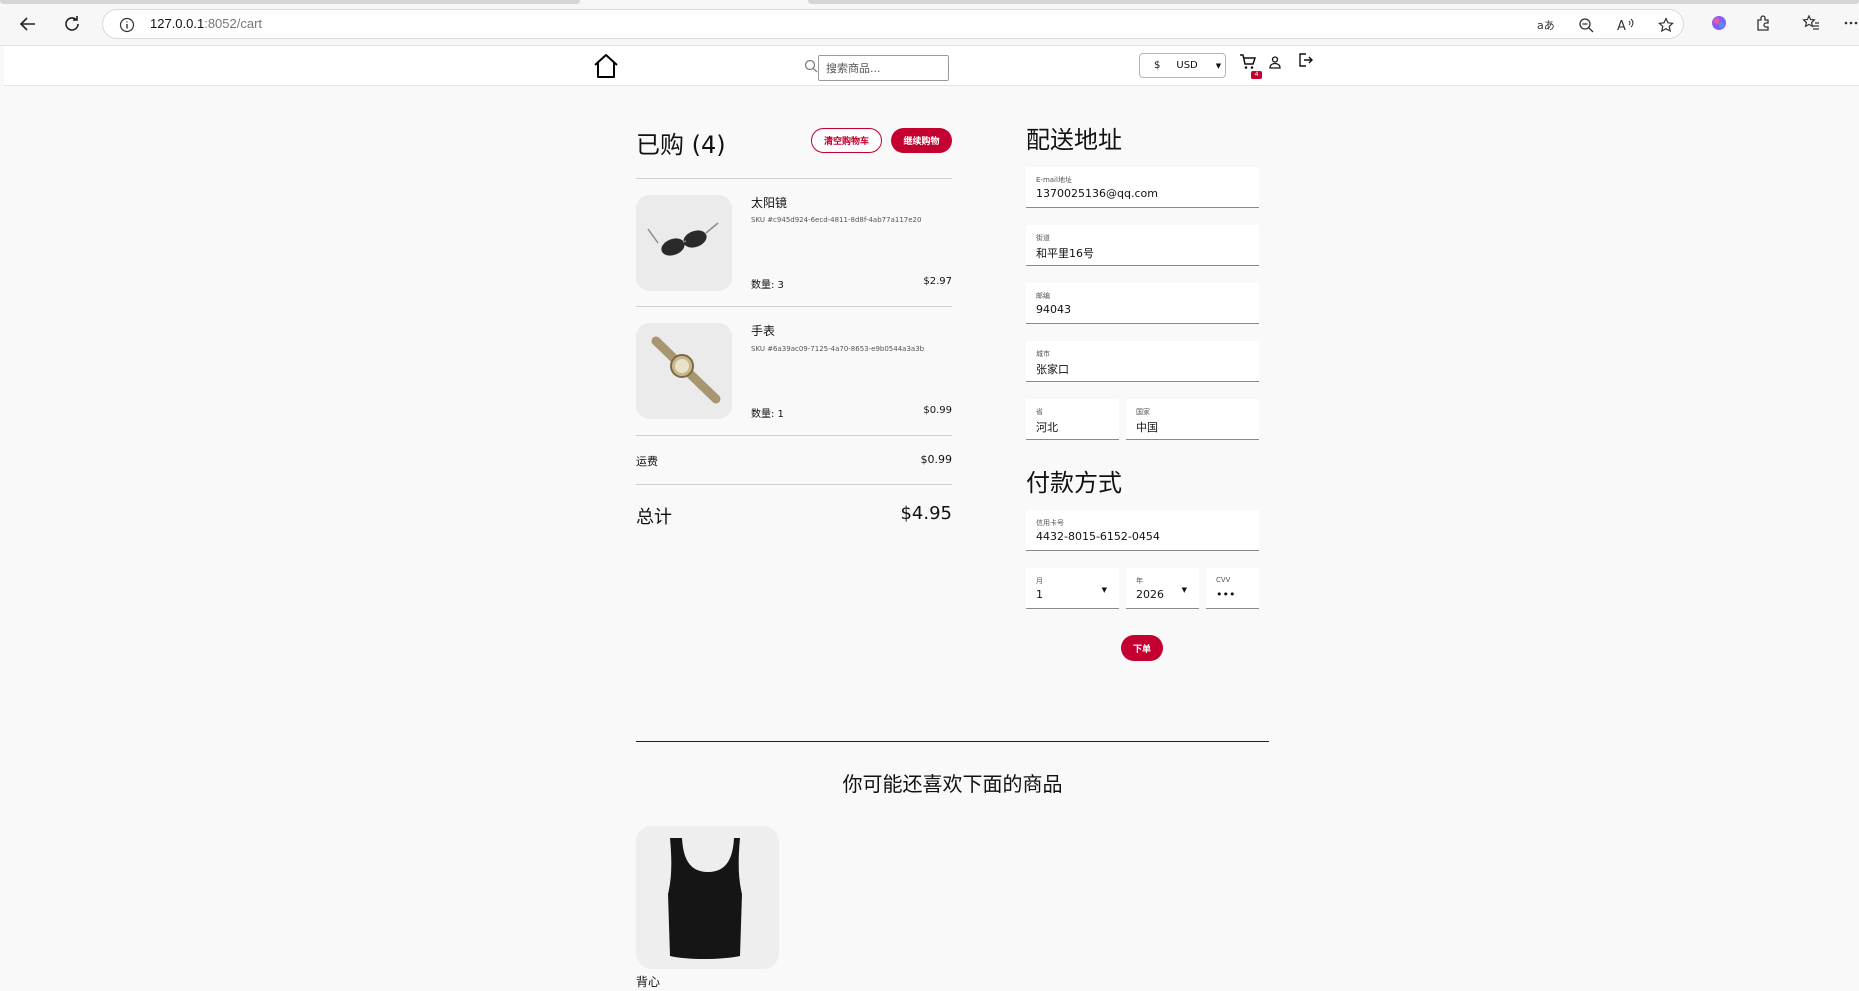  I want to click on province-field: 省 河北, so click(1072, 419).